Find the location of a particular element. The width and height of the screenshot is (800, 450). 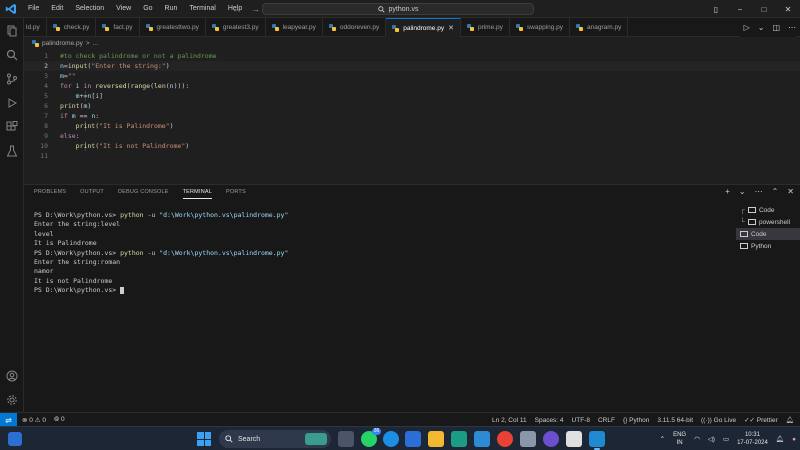

media-app-icon is located at coordinates (551, 439).